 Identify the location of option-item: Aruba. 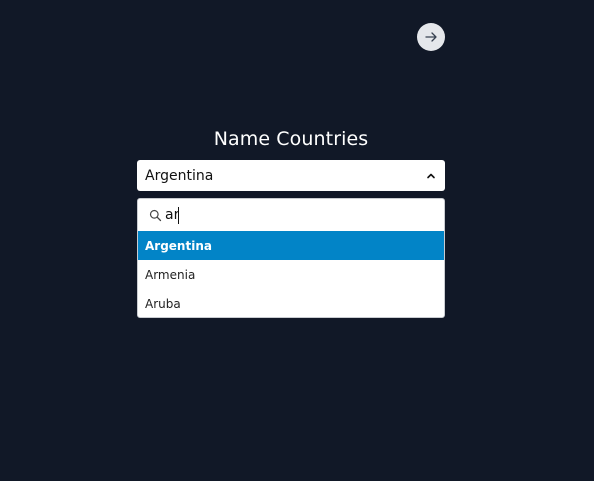
(291, 303).